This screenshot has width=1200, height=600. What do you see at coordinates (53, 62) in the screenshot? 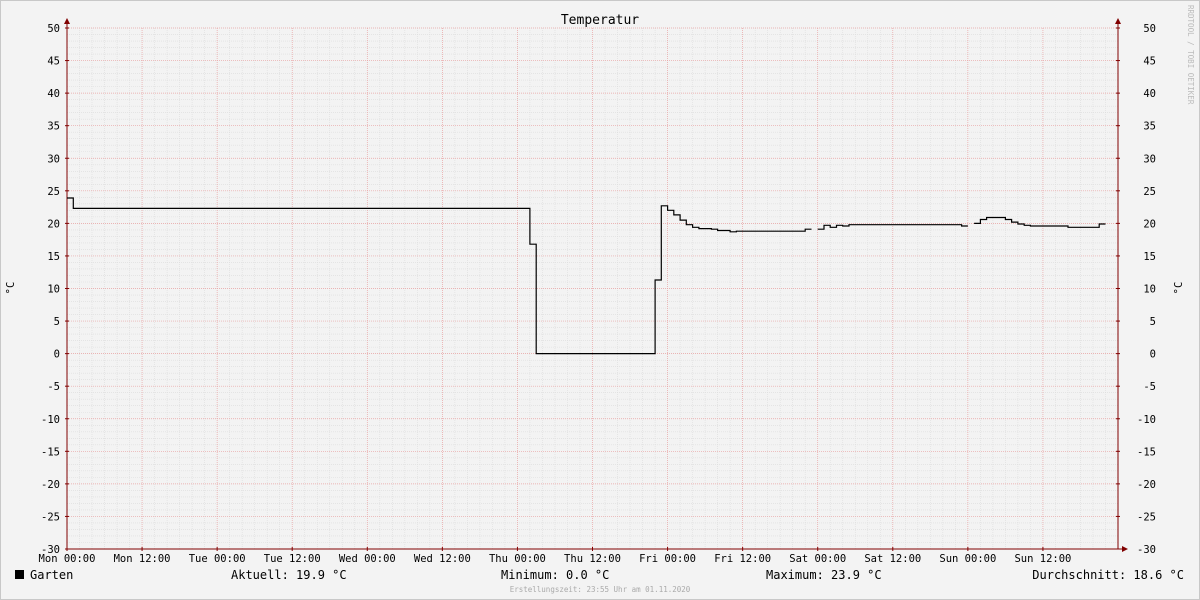
I see `y-tick-label-left: 45` at bounding box center [53, 62].